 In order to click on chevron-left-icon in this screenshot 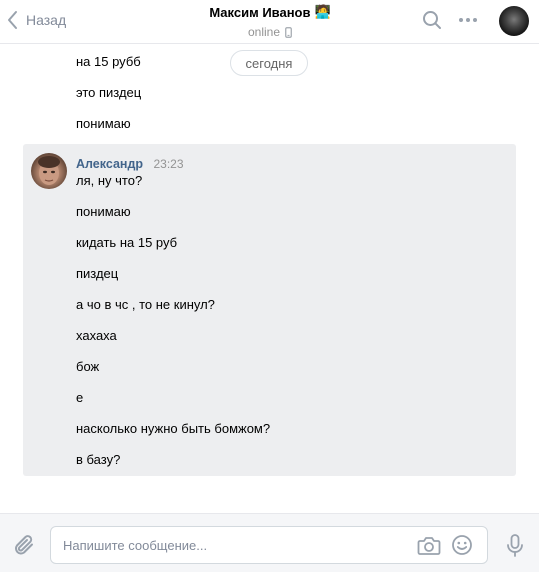, I will do `click(12, 20)`.